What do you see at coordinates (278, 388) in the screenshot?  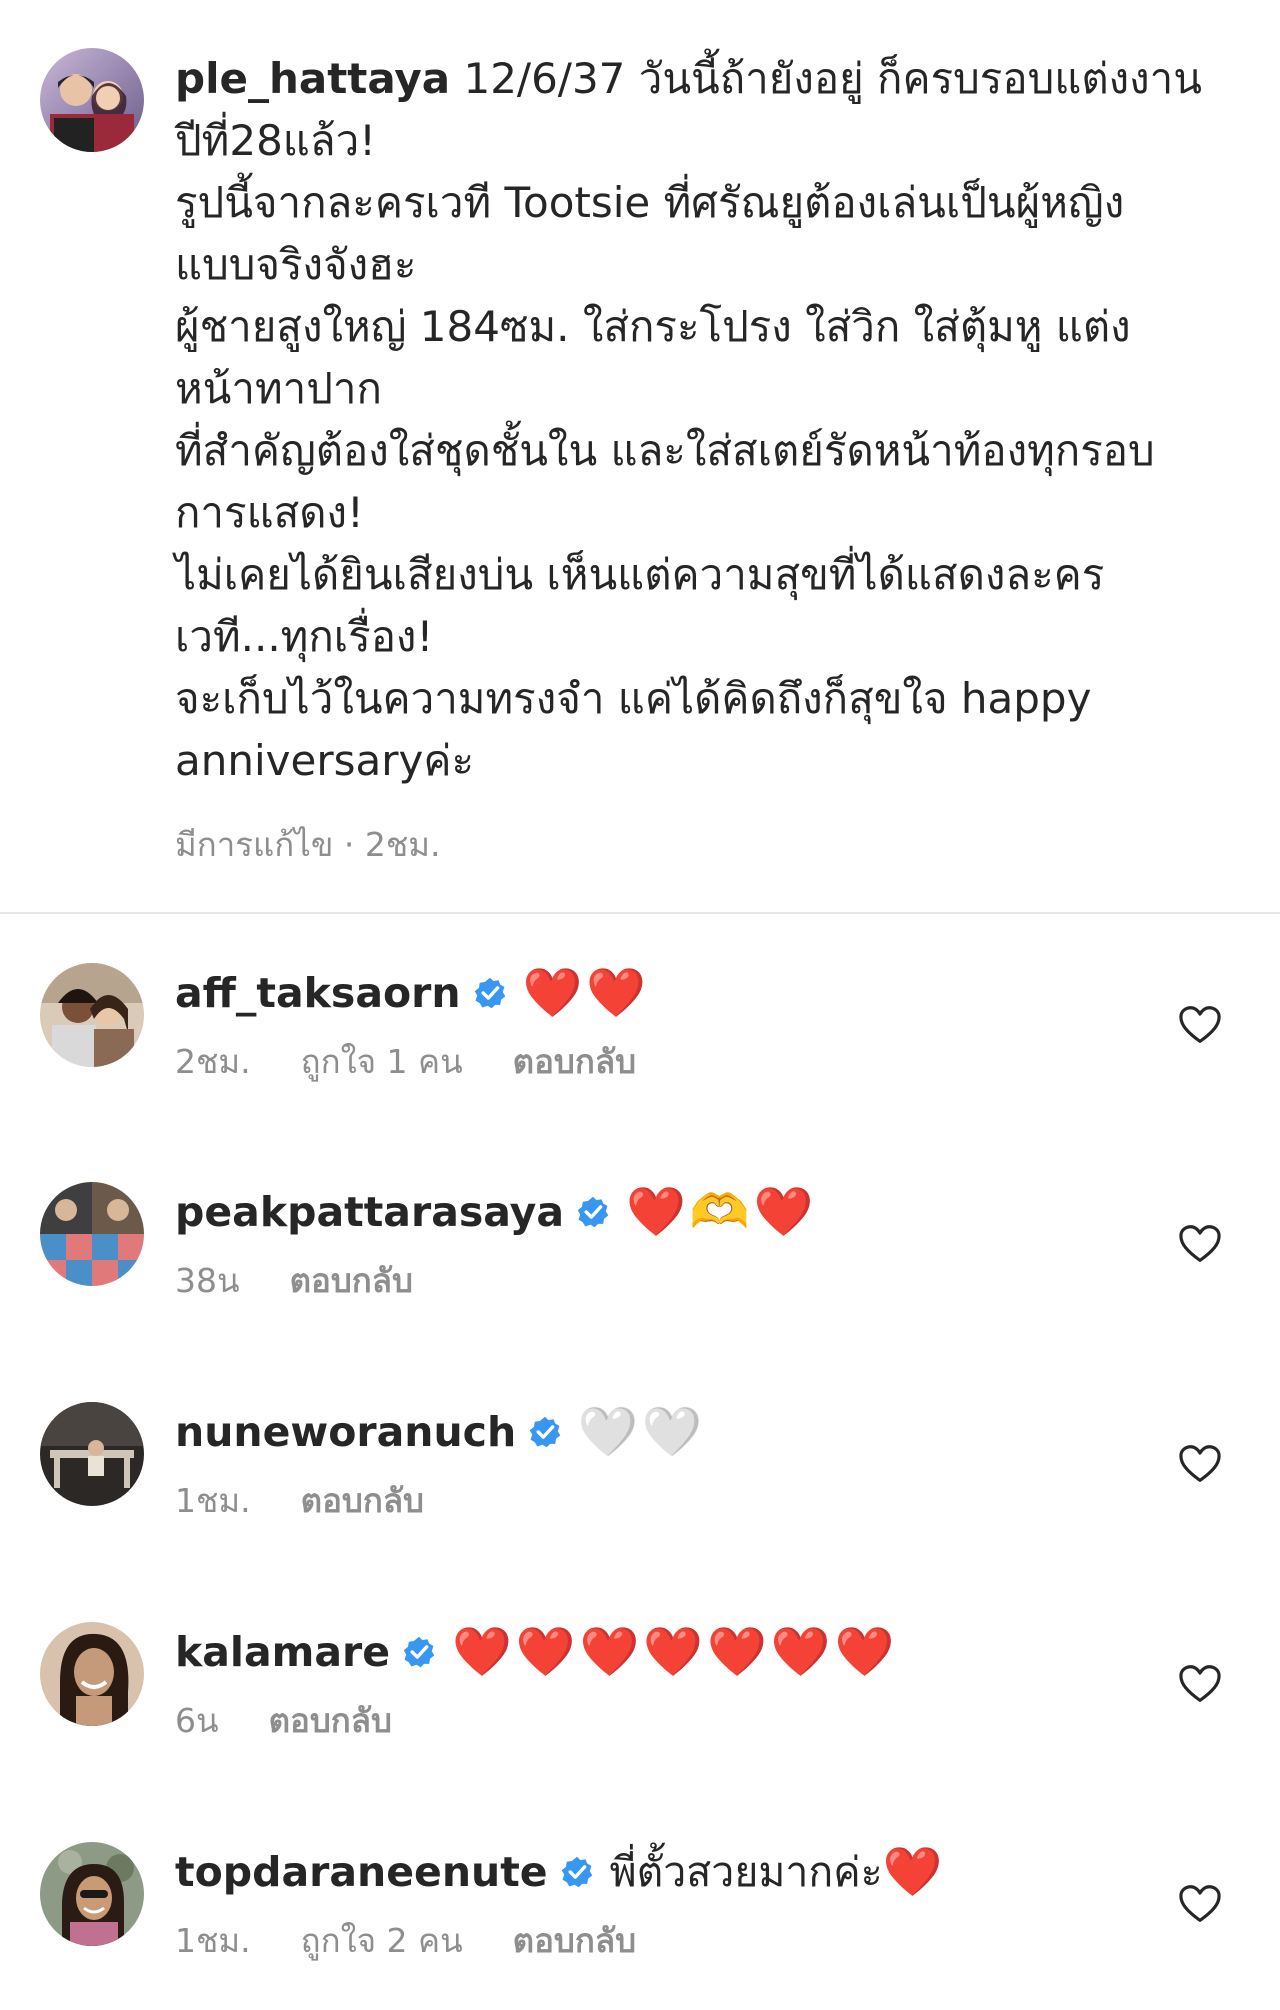 I see `caption-line: หน้าทาปาก` at bounding box center [278, 388].